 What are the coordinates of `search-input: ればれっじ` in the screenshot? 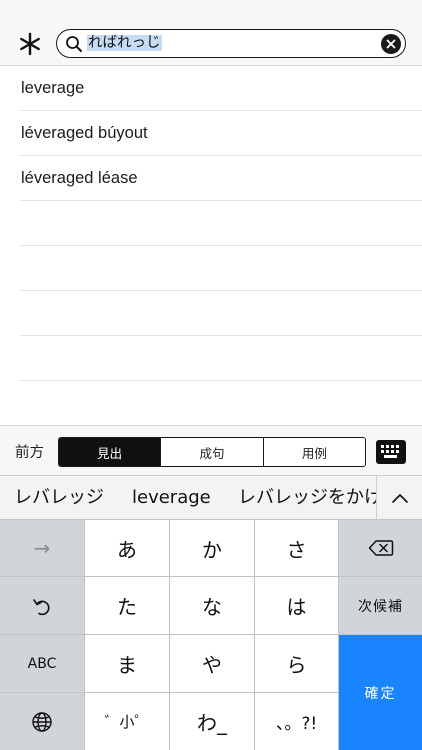 It's located at (231, 43).